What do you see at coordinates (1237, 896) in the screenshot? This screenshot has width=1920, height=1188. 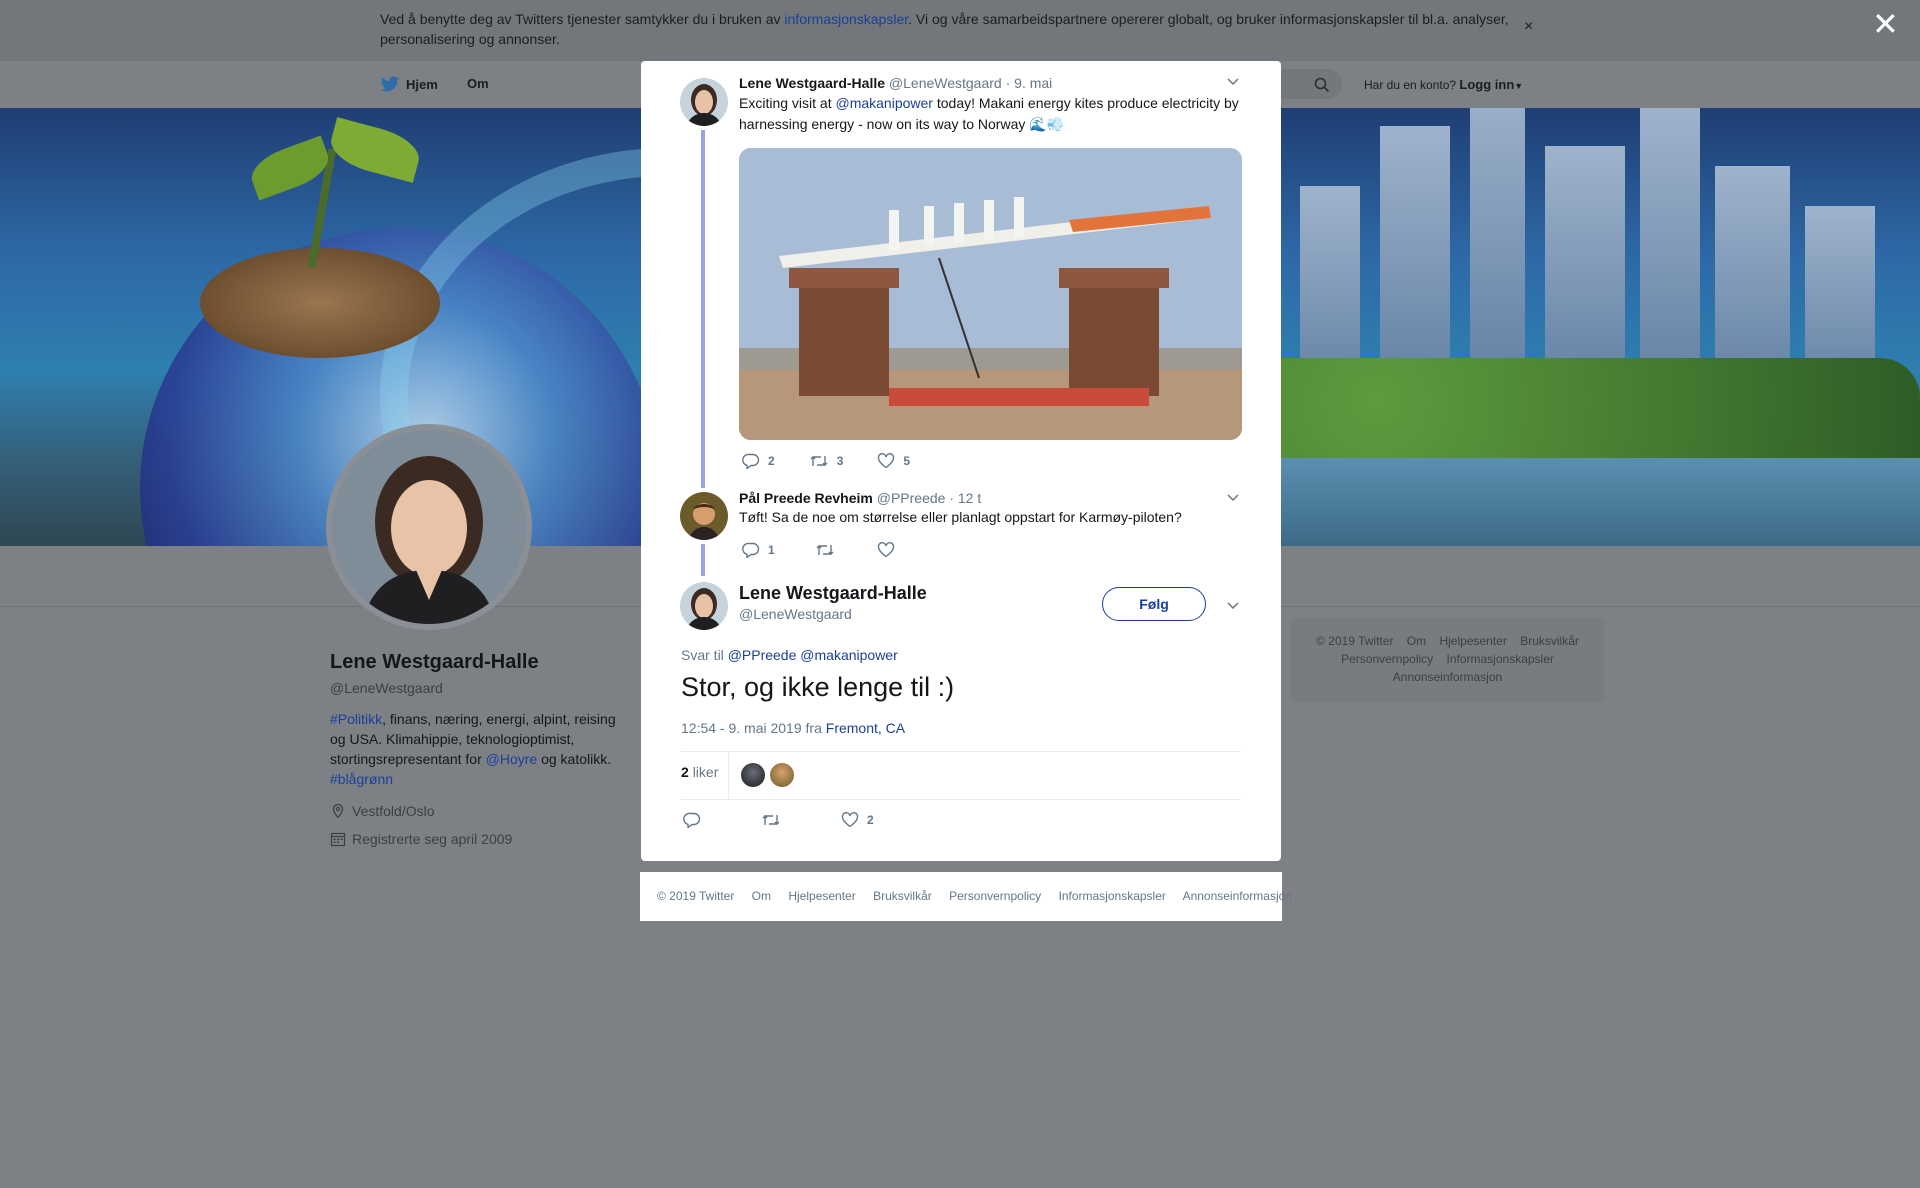 I see `footer-ads: Annonseinformasjon` at bounding box center [1237, 896].